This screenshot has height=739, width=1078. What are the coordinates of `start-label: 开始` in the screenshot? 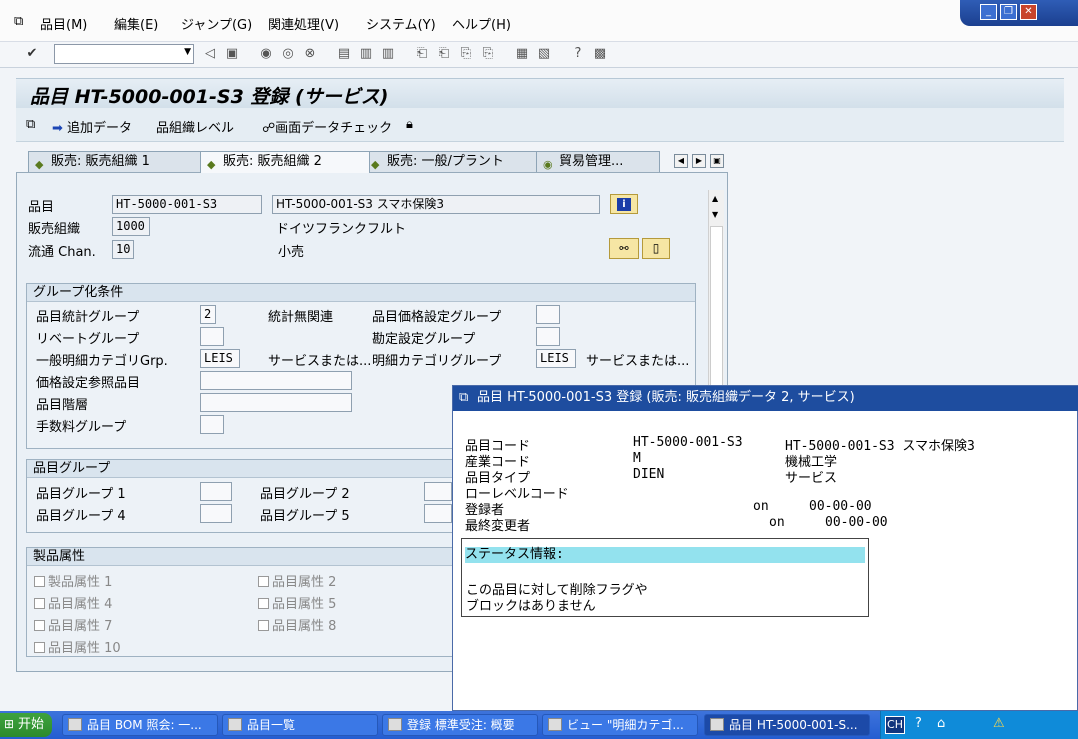 It's located at (31, 724).